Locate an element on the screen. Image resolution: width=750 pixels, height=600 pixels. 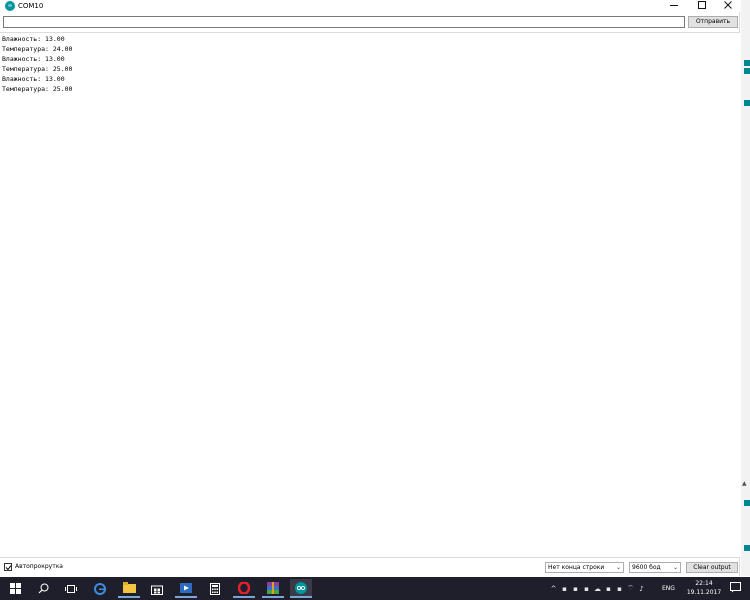
close-button is located at coordinates (728, 5).